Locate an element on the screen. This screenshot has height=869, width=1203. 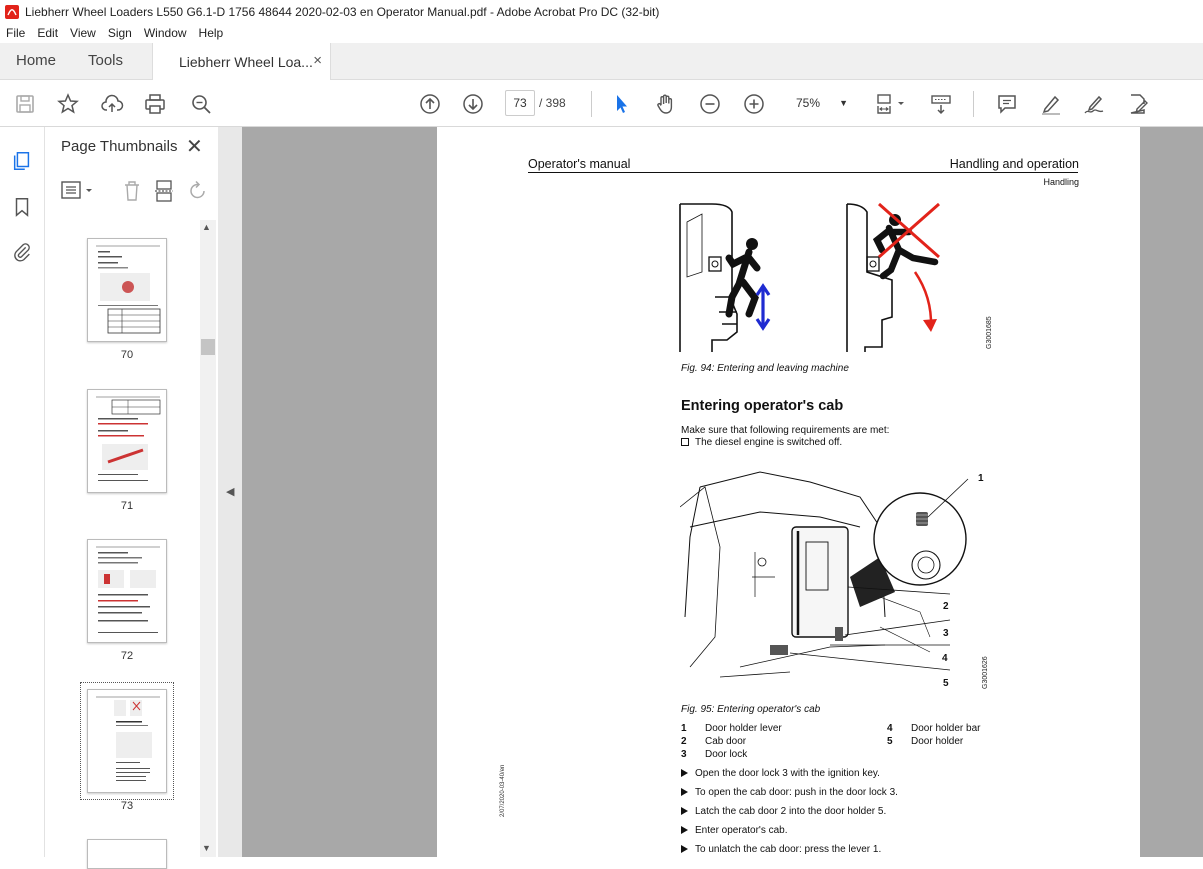
side-stamp: 2/07/2020-03-40/en is located at coordinates (503, 790).